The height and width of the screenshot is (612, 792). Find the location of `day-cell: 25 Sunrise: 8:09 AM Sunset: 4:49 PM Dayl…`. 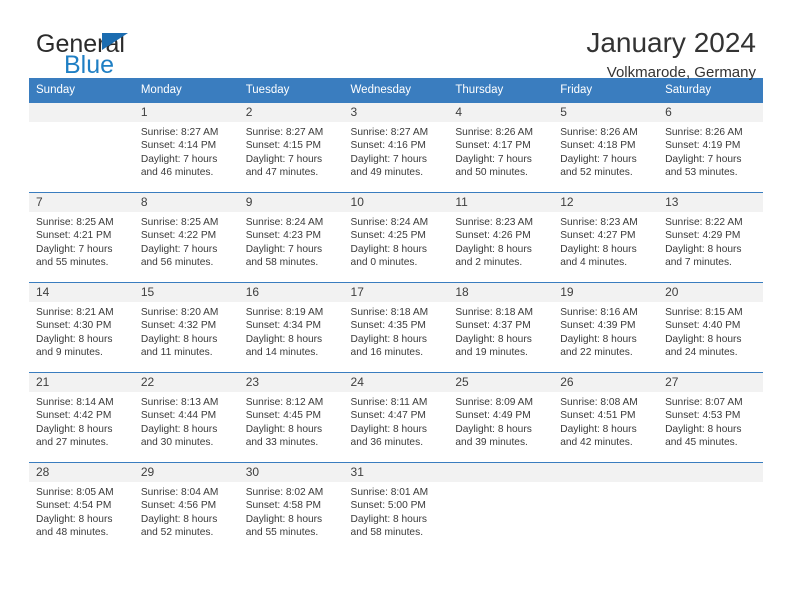

day-cell: 25 Sunrise: 8:09 AM Sunset: 4:49 PM Dayl… is located at coordinates (501, 417).